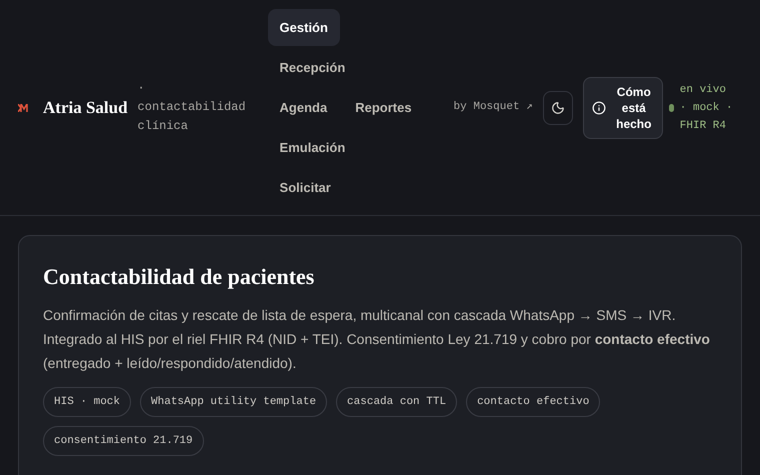  I want to click on credit-link: by Mosquet ↗, so click(493, 107).